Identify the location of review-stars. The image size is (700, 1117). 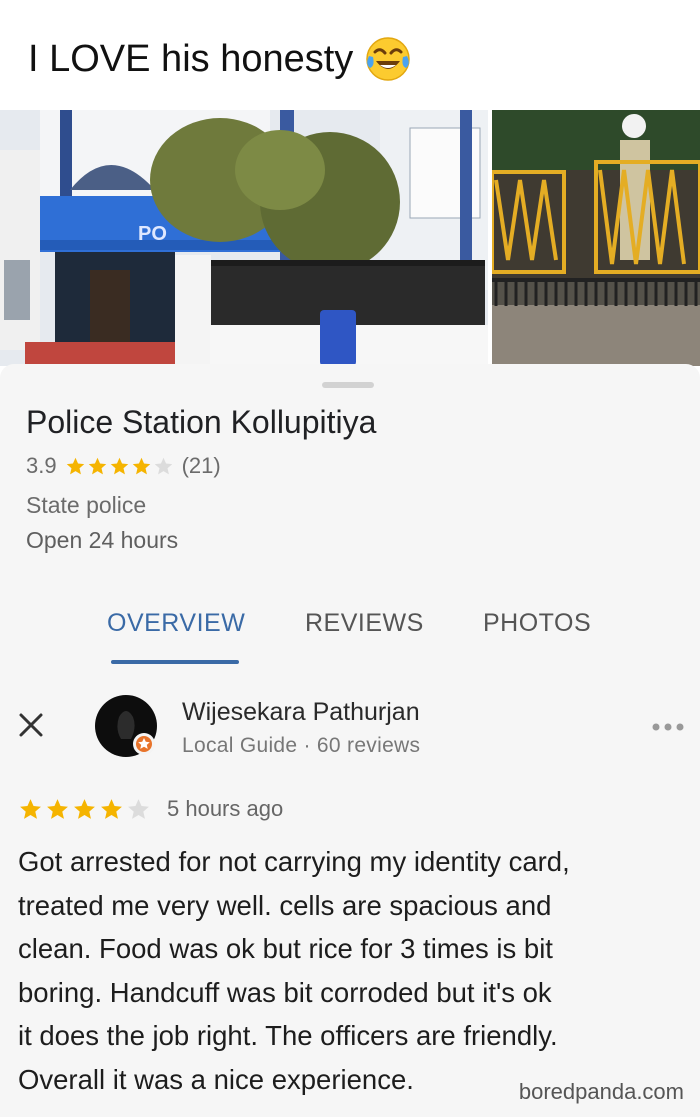
(84, 809).